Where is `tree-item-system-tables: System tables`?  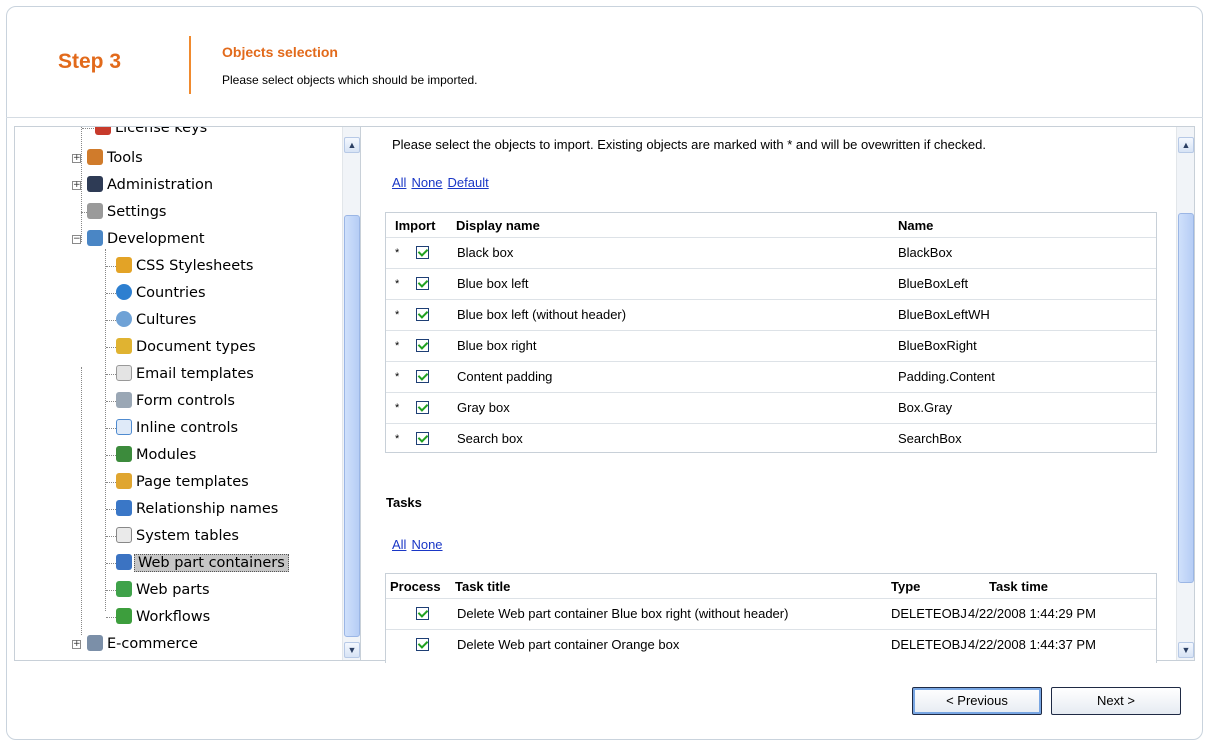
tree-item-system-tables: System tables is located at coordinates (173, 536).